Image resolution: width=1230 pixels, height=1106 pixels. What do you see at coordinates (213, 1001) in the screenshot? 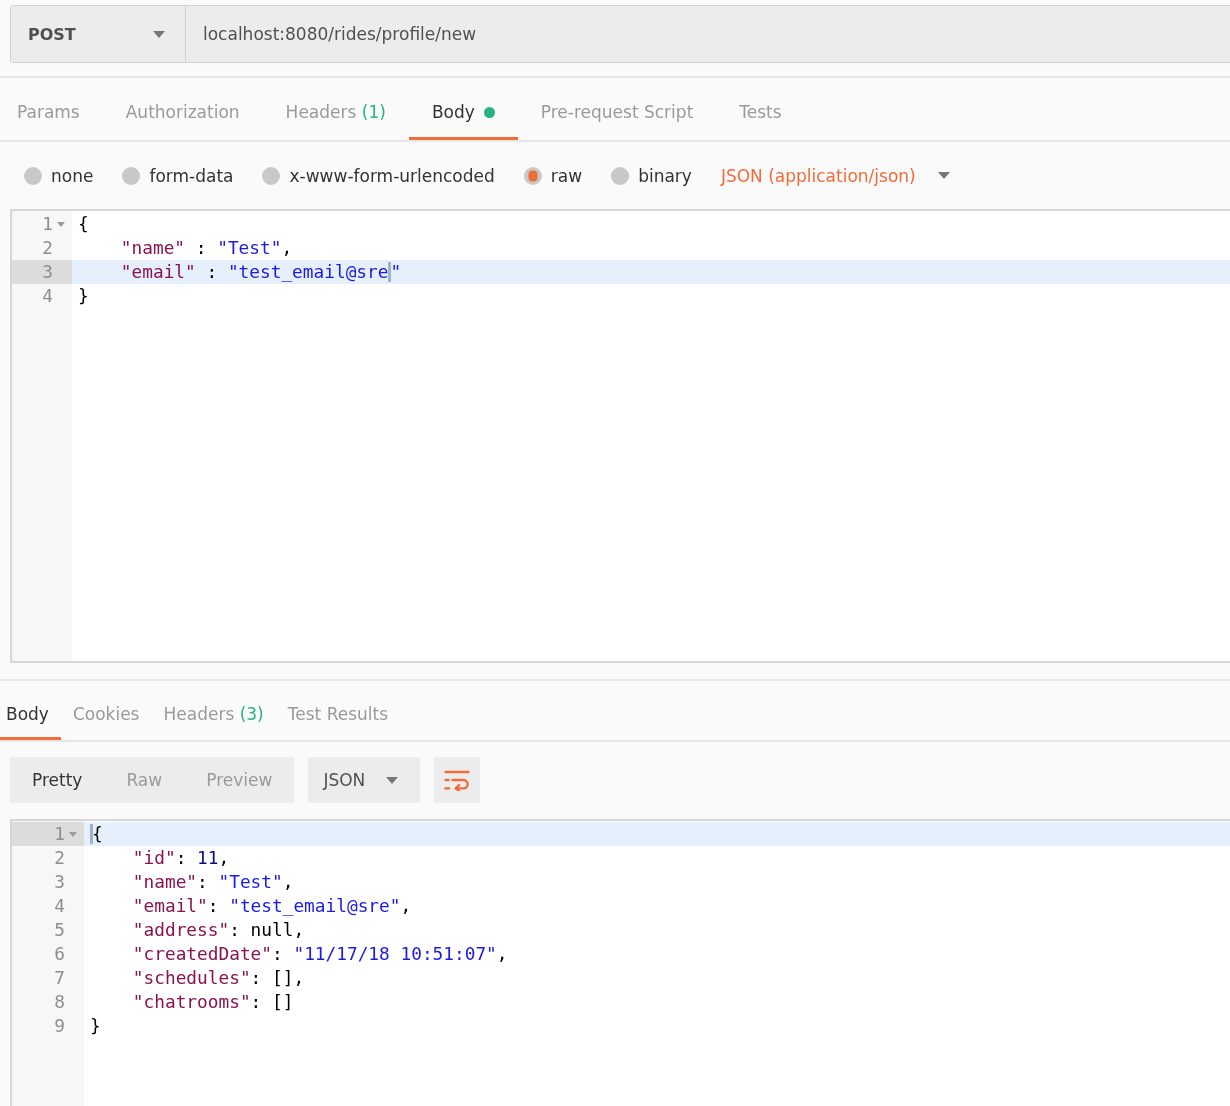
I see `code-line: "chatrooms": []` at bounding box center [213, 1001].